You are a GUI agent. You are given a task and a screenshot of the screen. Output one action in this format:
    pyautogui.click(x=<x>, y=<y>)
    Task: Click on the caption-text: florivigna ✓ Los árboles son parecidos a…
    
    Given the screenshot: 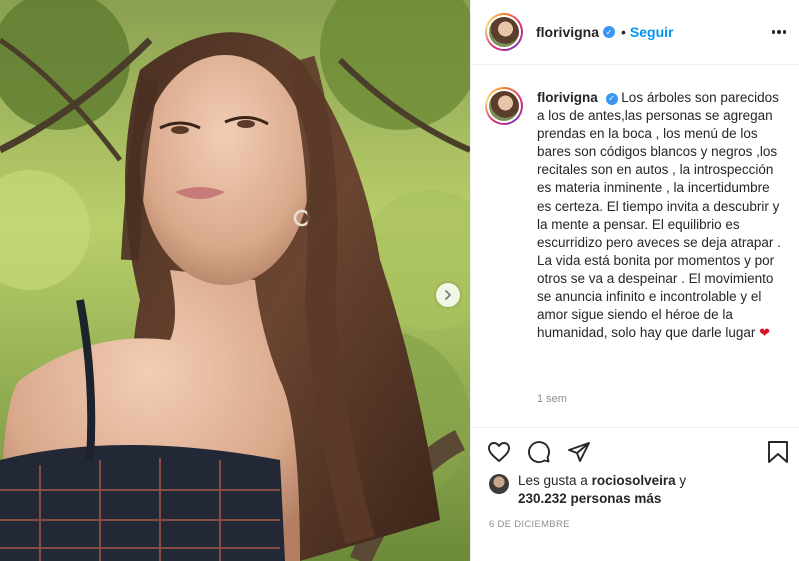 What is the action you would take?
    pyautogui.click(x=661, y=215)
    